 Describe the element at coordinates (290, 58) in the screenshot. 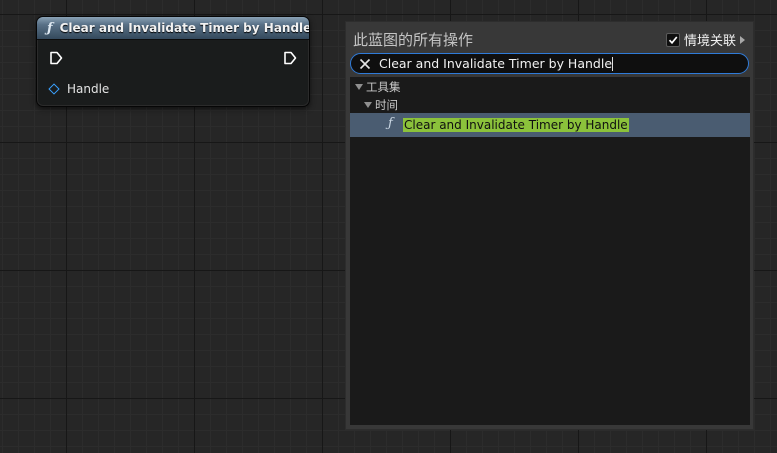

I see `exec-out-pin-icon` at that location.